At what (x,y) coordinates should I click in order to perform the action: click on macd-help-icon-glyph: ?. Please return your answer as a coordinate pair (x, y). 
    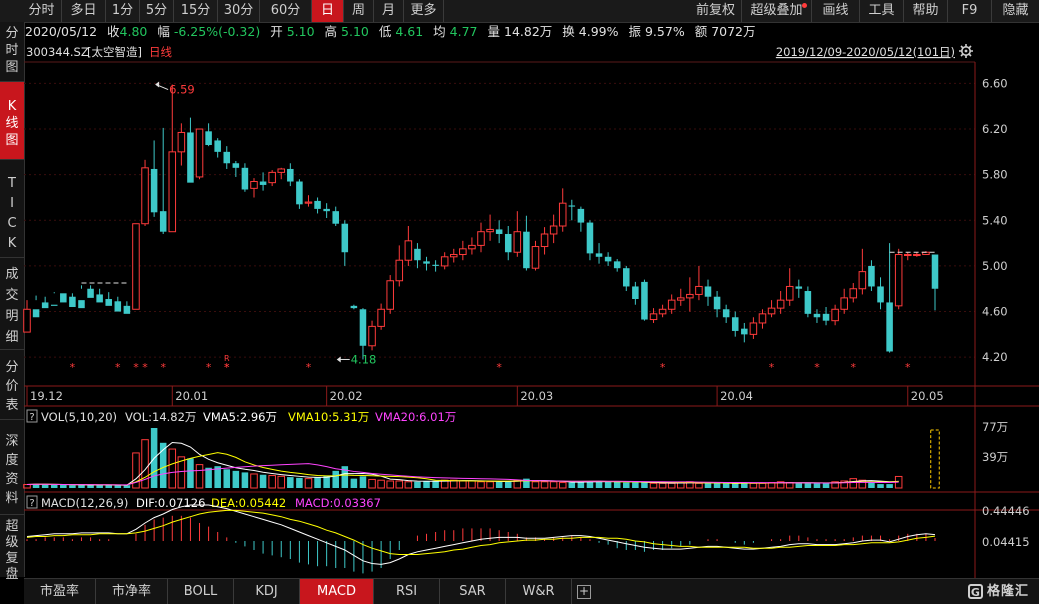
    Looking at the image, I should click on (31, 503).